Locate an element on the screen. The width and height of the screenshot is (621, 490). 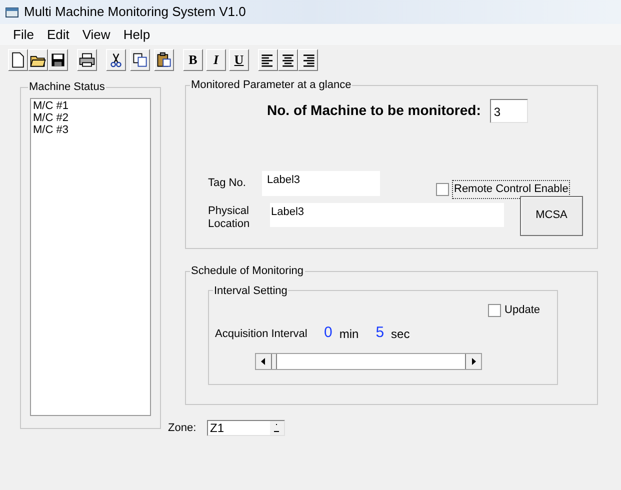
machine-count-label: No. of Machine to be monitored: is located at coordinates (374, 110).